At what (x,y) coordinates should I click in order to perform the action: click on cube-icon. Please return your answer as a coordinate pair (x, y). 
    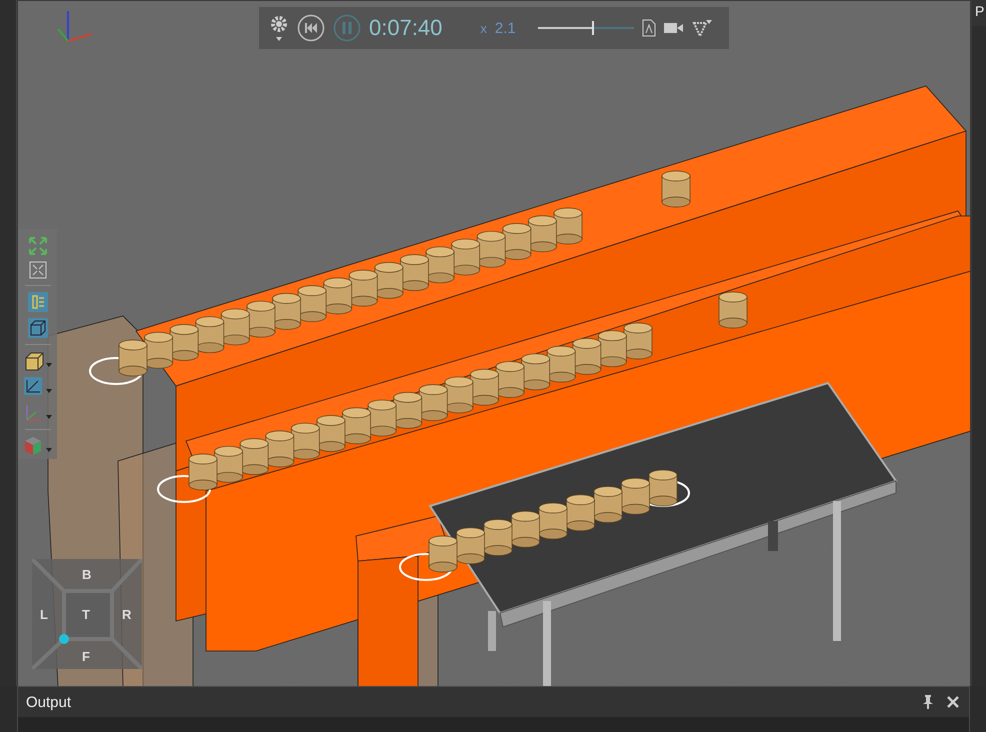
    Looking at the image, I should click on (38, 328).